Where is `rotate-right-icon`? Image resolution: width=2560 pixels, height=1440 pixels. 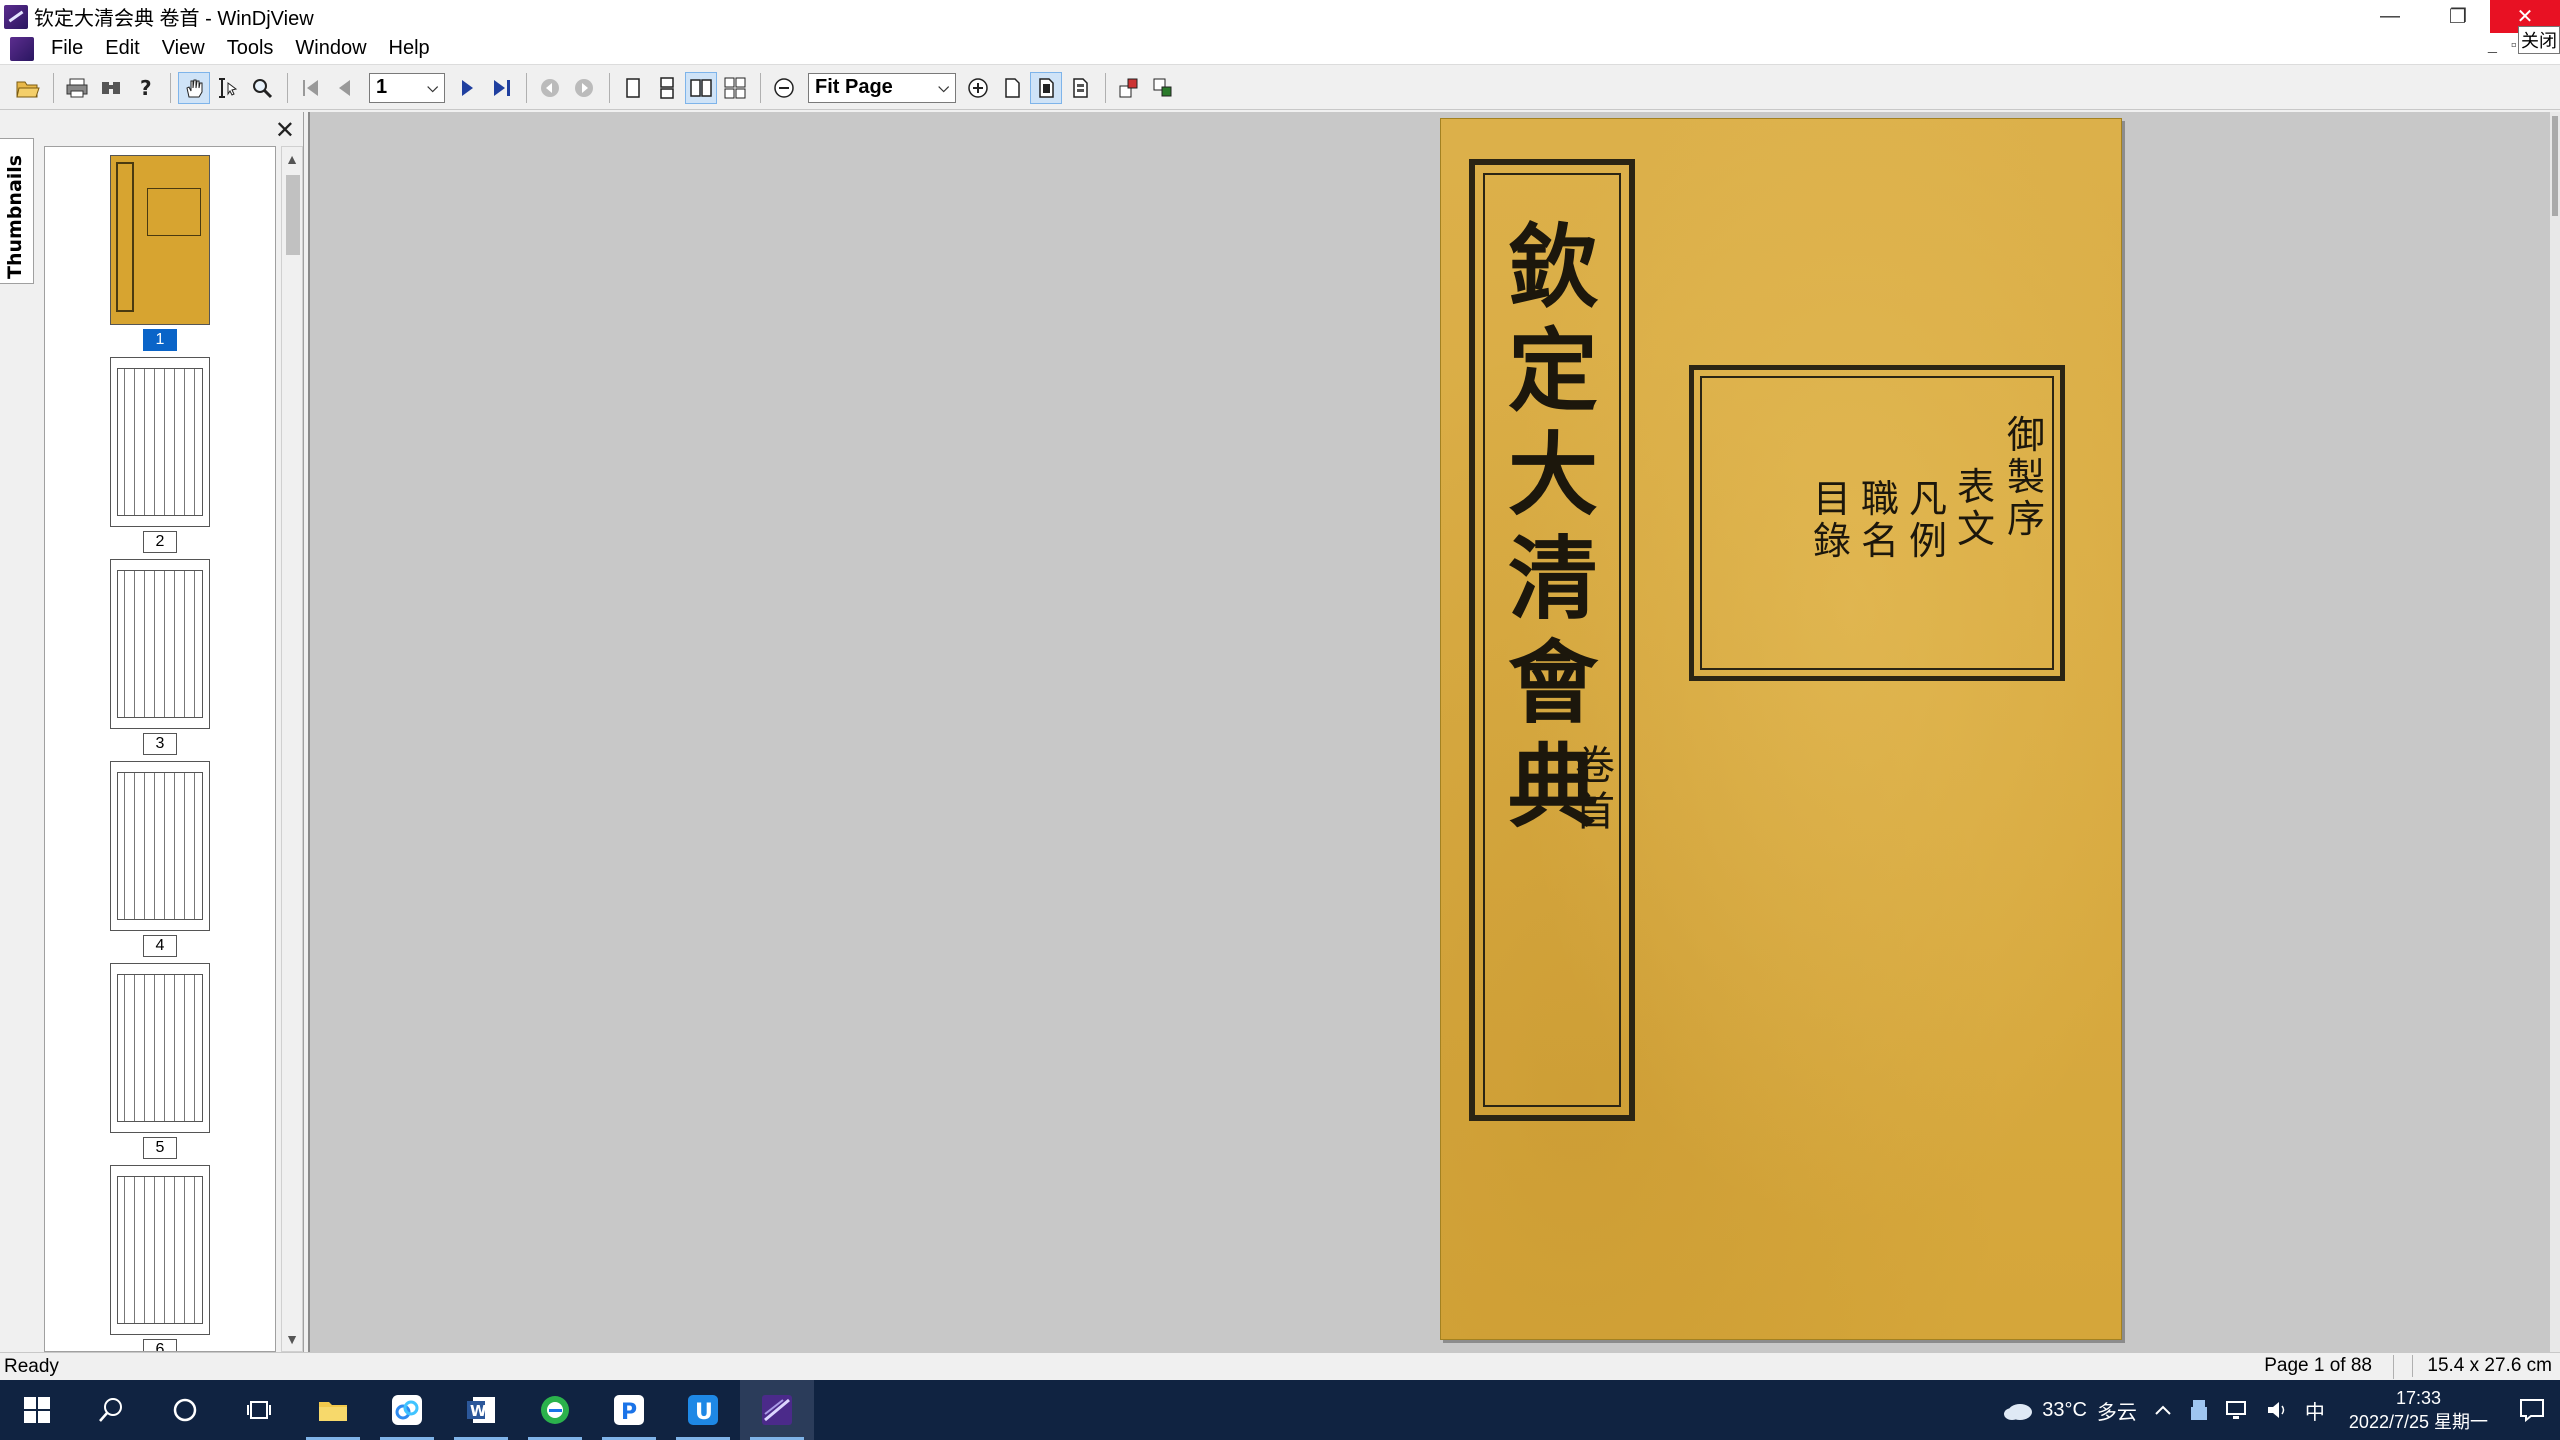
rotate-right-icon is located at coordinates (1163, 88).